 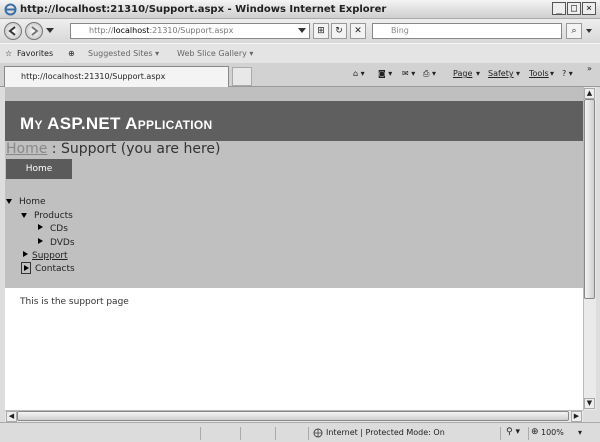 I want to click on tools-menu-chevron-icon: ▾, so click(x=552, y=73).